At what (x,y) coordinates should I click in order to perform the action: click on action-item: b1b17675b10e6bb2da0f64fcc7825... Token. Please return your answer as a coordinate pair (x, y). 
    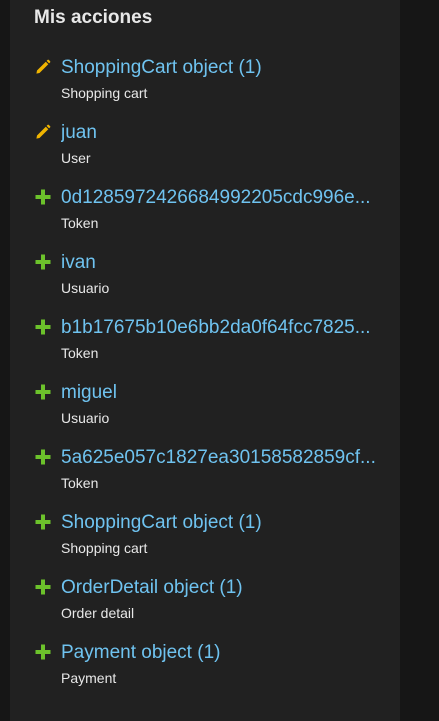
    Looking at the image, I should click on (205, 348).